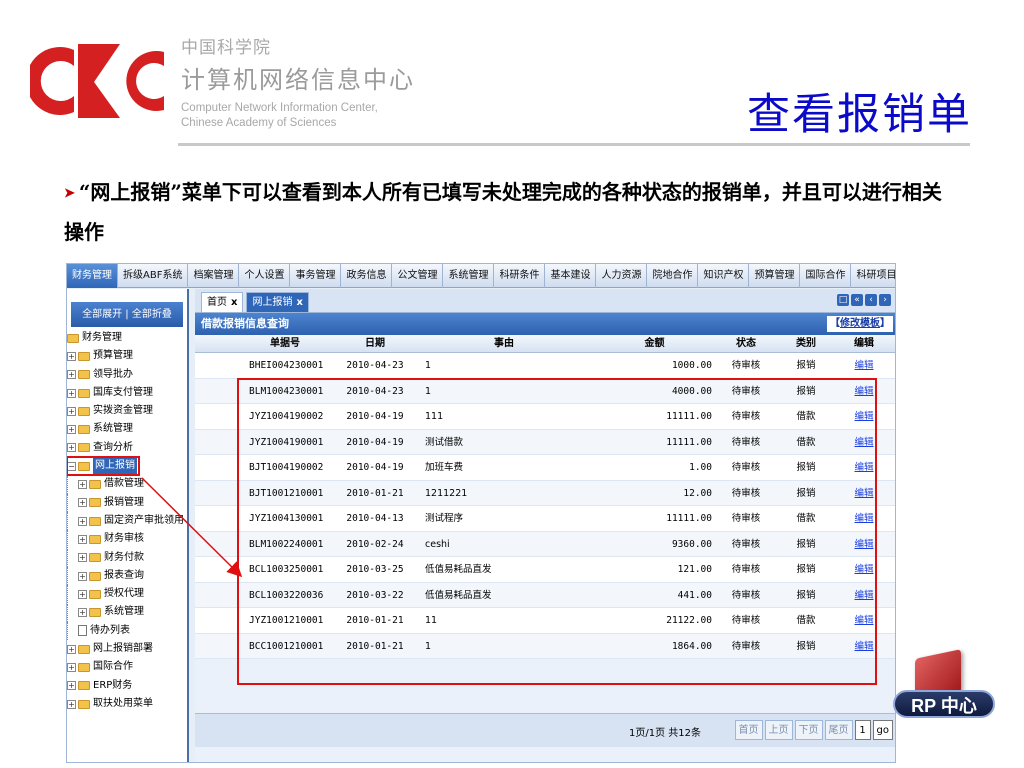 The width and height of the screenshot is (1024, 768). I want to click on table-row: BHEI004230001 2010-04-23 1 1000.00 待审核 报销 编辑, so click(545, 366).